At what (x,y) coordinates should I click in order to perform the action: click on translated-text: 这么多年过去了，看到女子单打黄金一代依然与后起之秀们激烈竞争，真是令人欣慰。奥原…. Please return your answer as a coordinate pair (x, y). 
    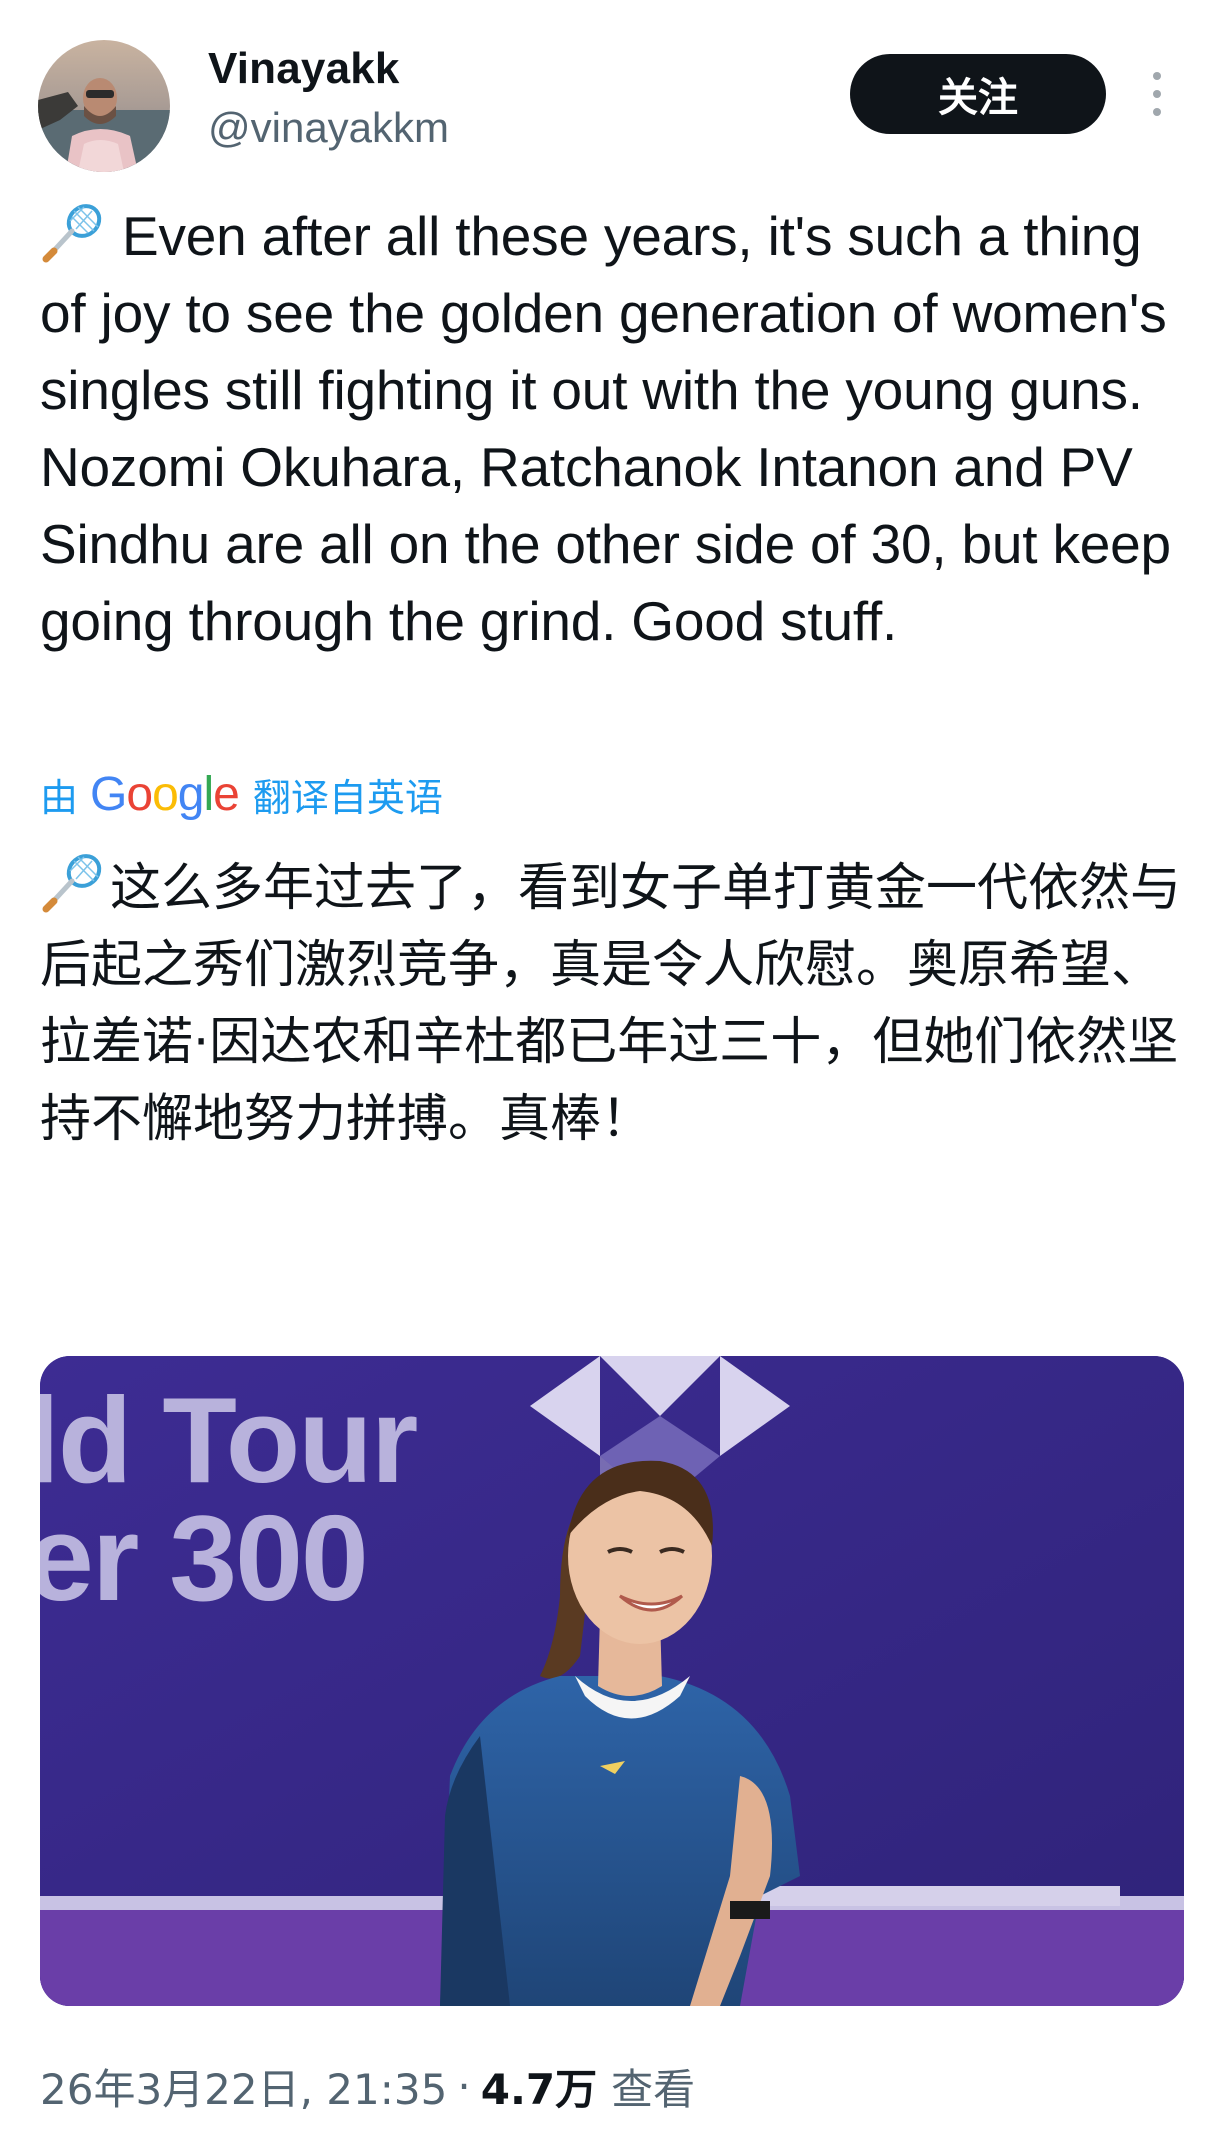
    Looking at the image, I should click on (620, 1004).